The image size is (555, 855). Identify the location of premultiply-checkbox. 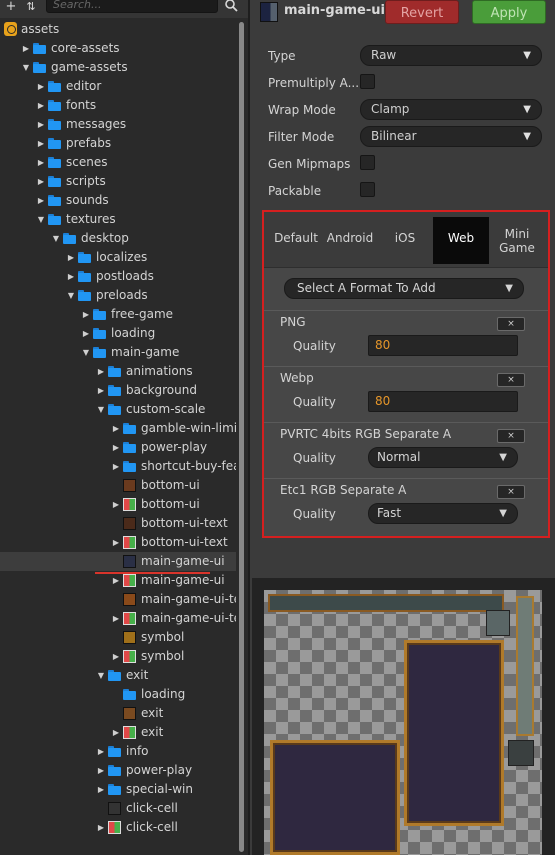
(367, 81).